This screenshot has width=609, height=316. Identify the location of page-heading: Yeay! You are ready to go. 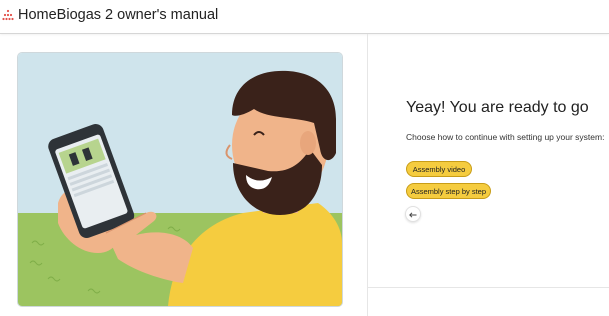
(497, 107).